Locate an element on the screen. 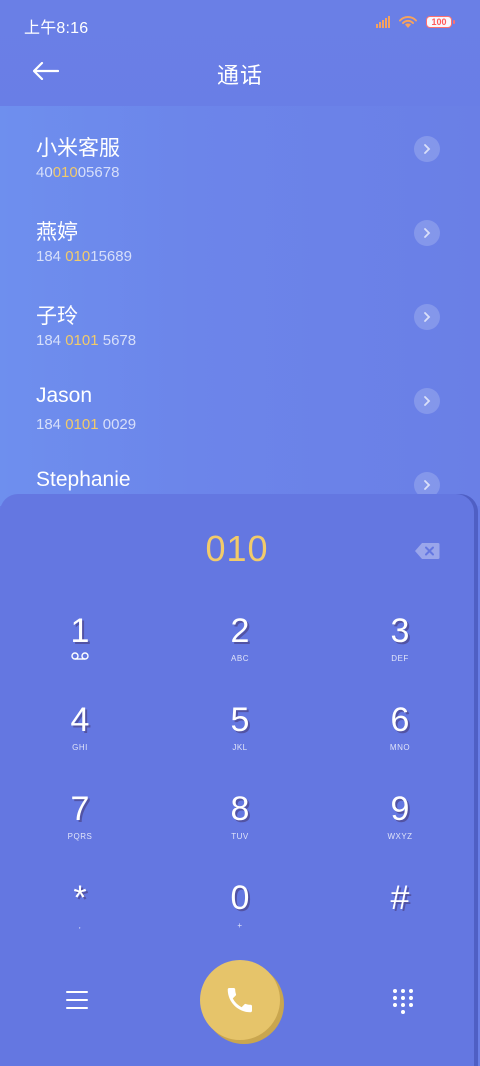 The width and height of the screenshot is (480, 1066). phone-icon is located at coordinates (239, 1000).